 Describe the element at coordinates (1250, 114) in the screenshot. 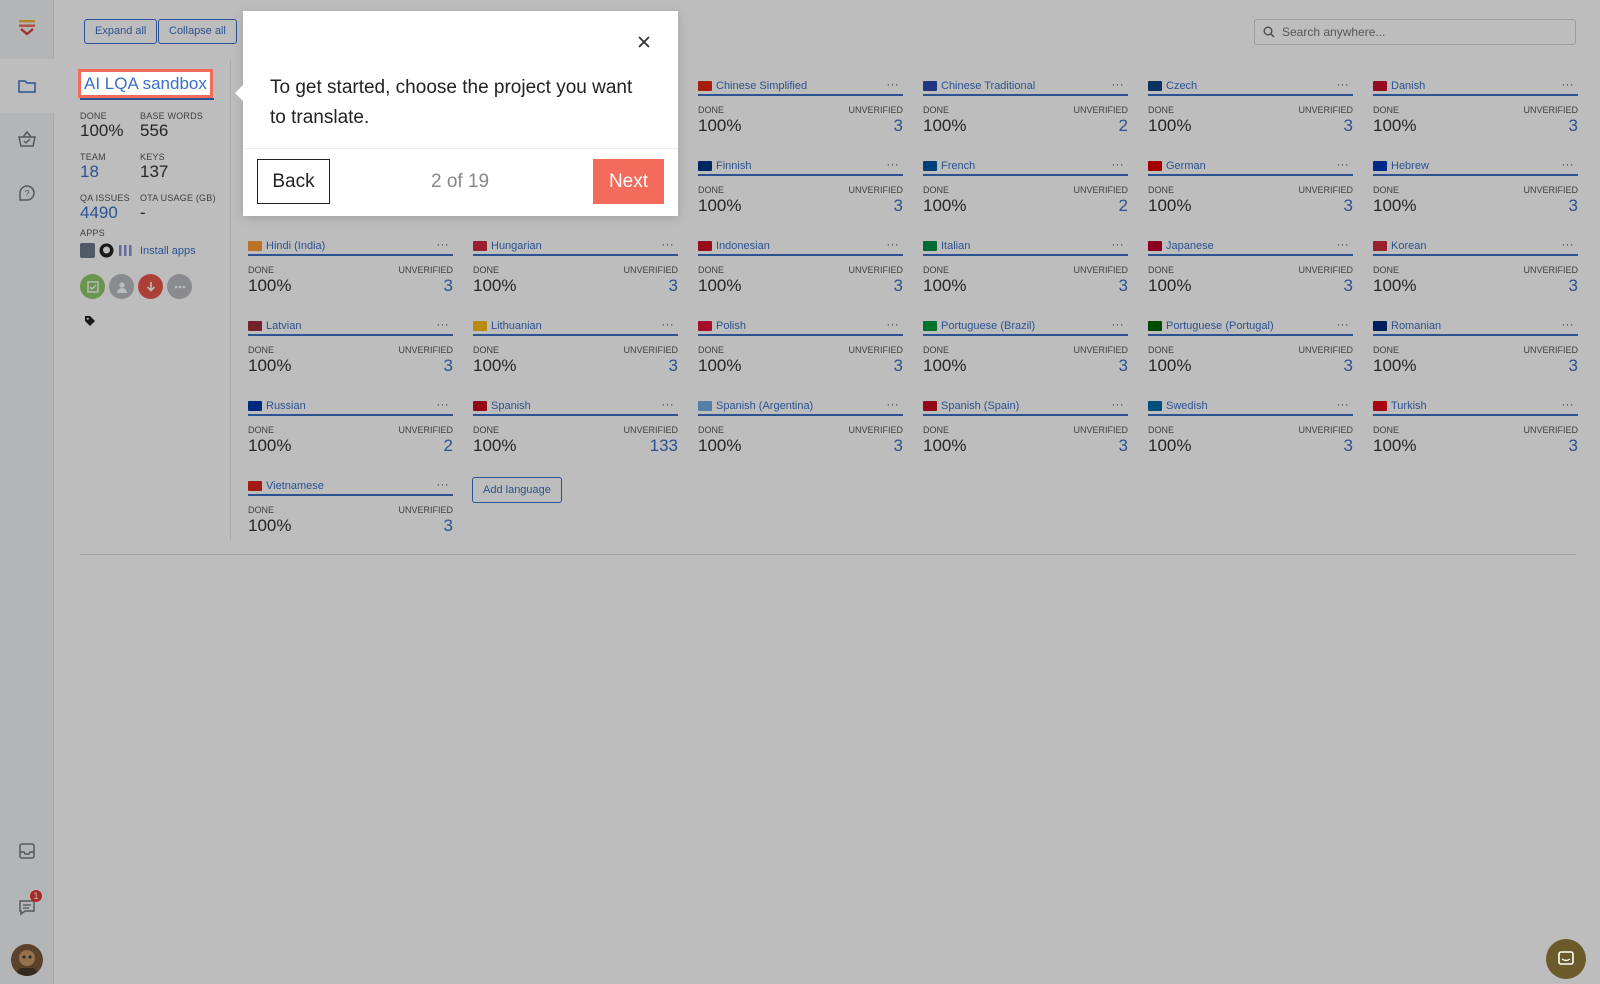

I see `language-card: Czech ··· DONE UNVERIFIED 100% 3` at that location.